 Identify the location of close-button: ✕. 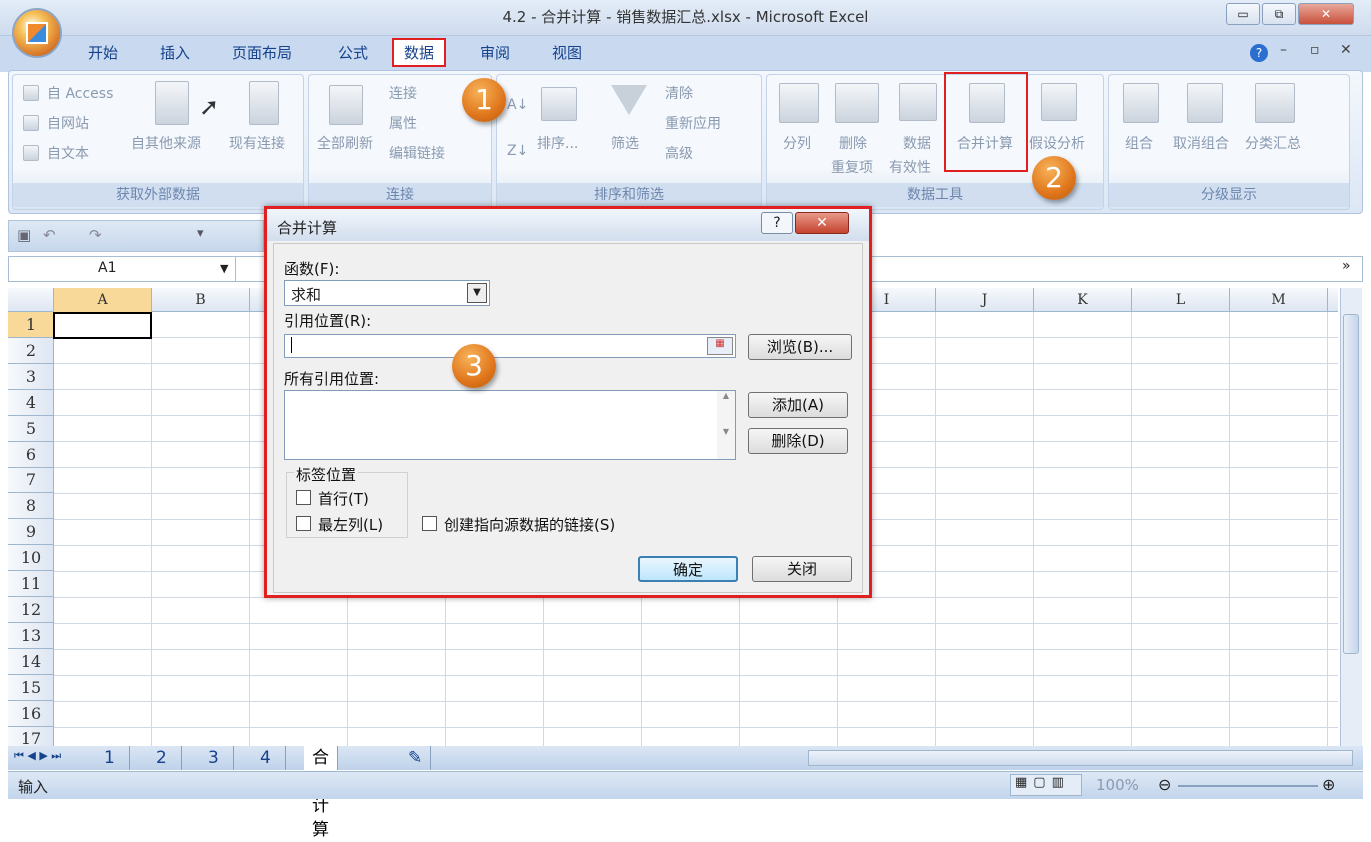
(1326, 14).